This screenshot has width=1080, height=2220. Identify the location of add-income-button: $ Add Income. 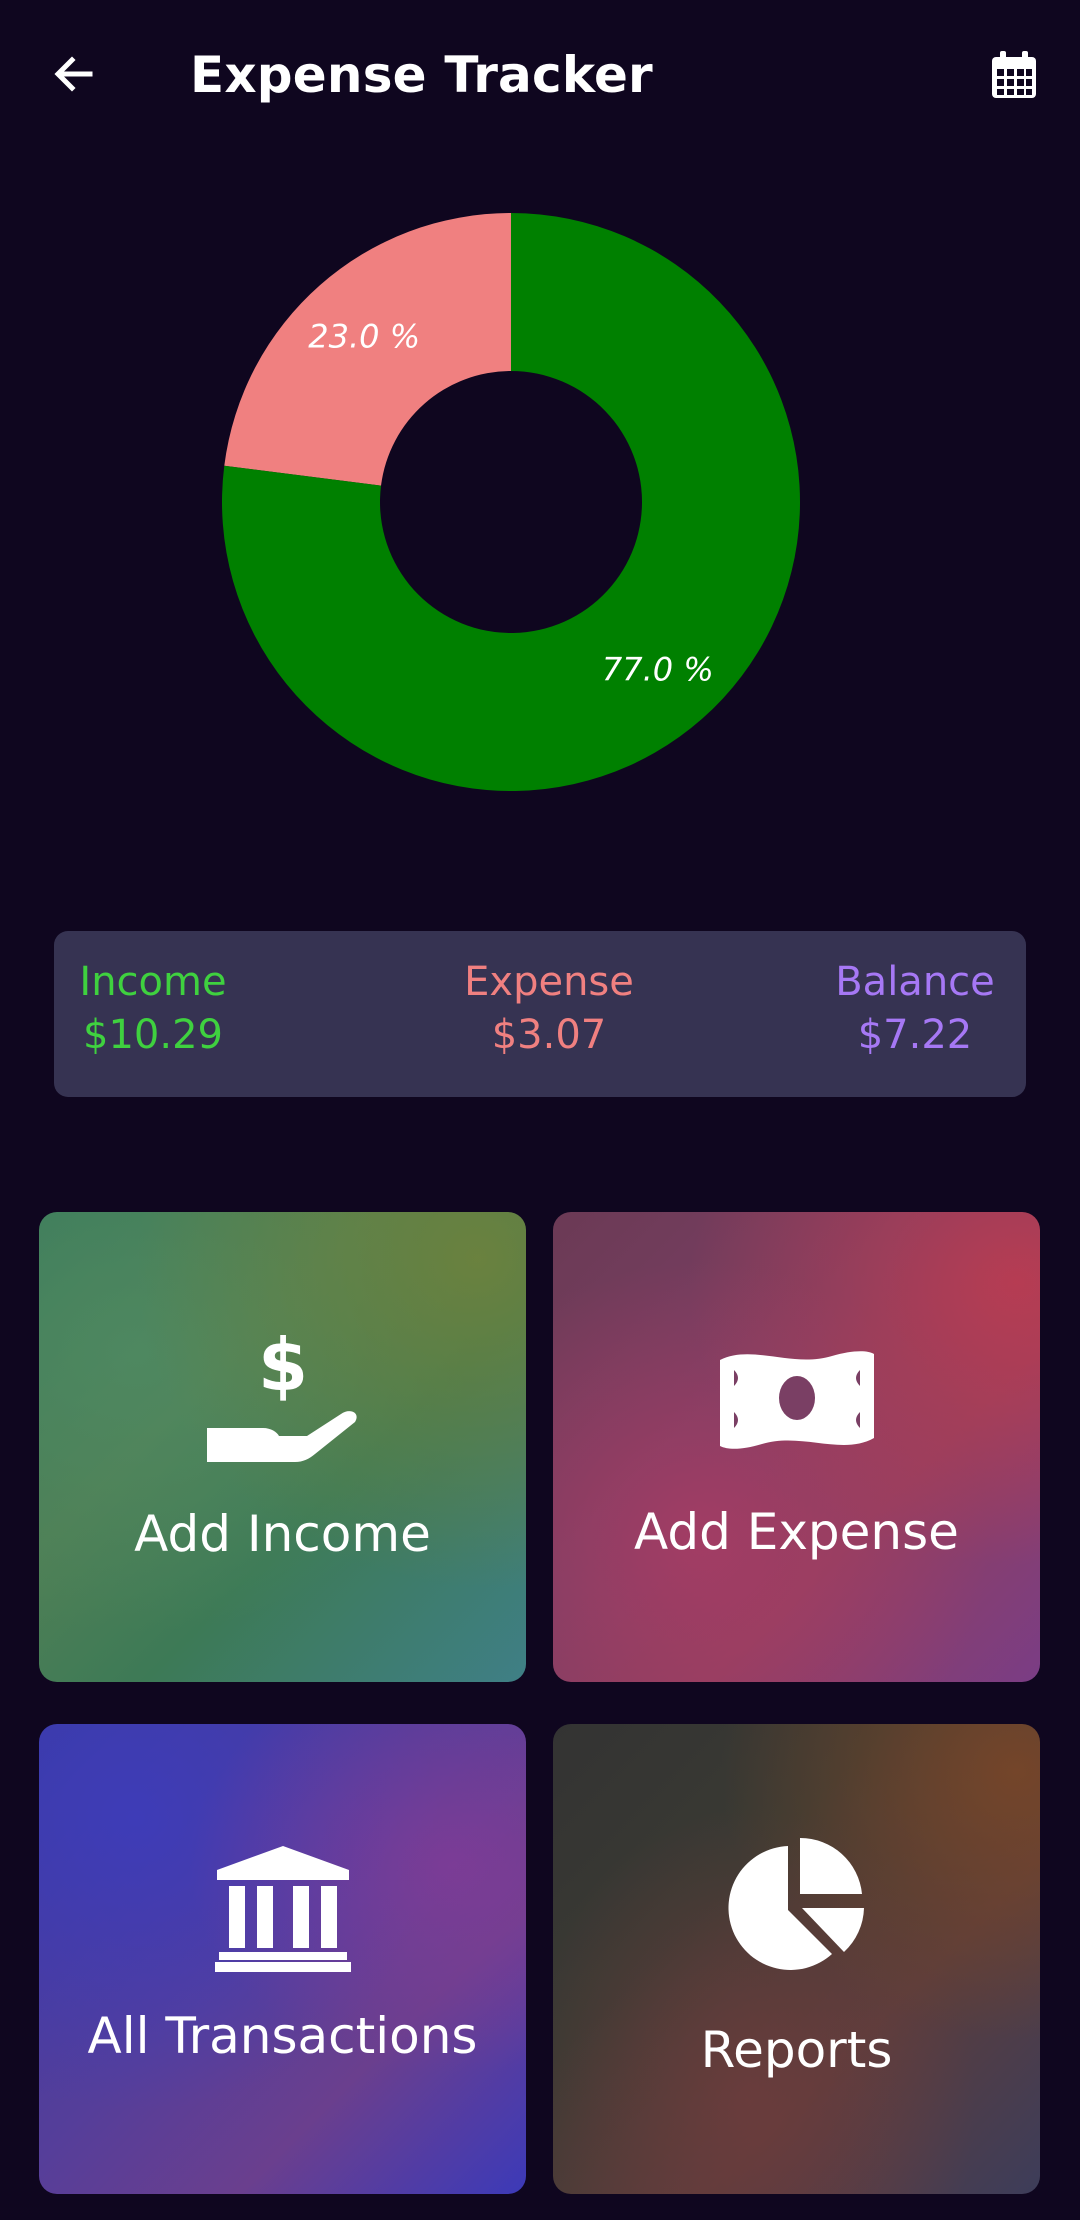
(282, 1447).